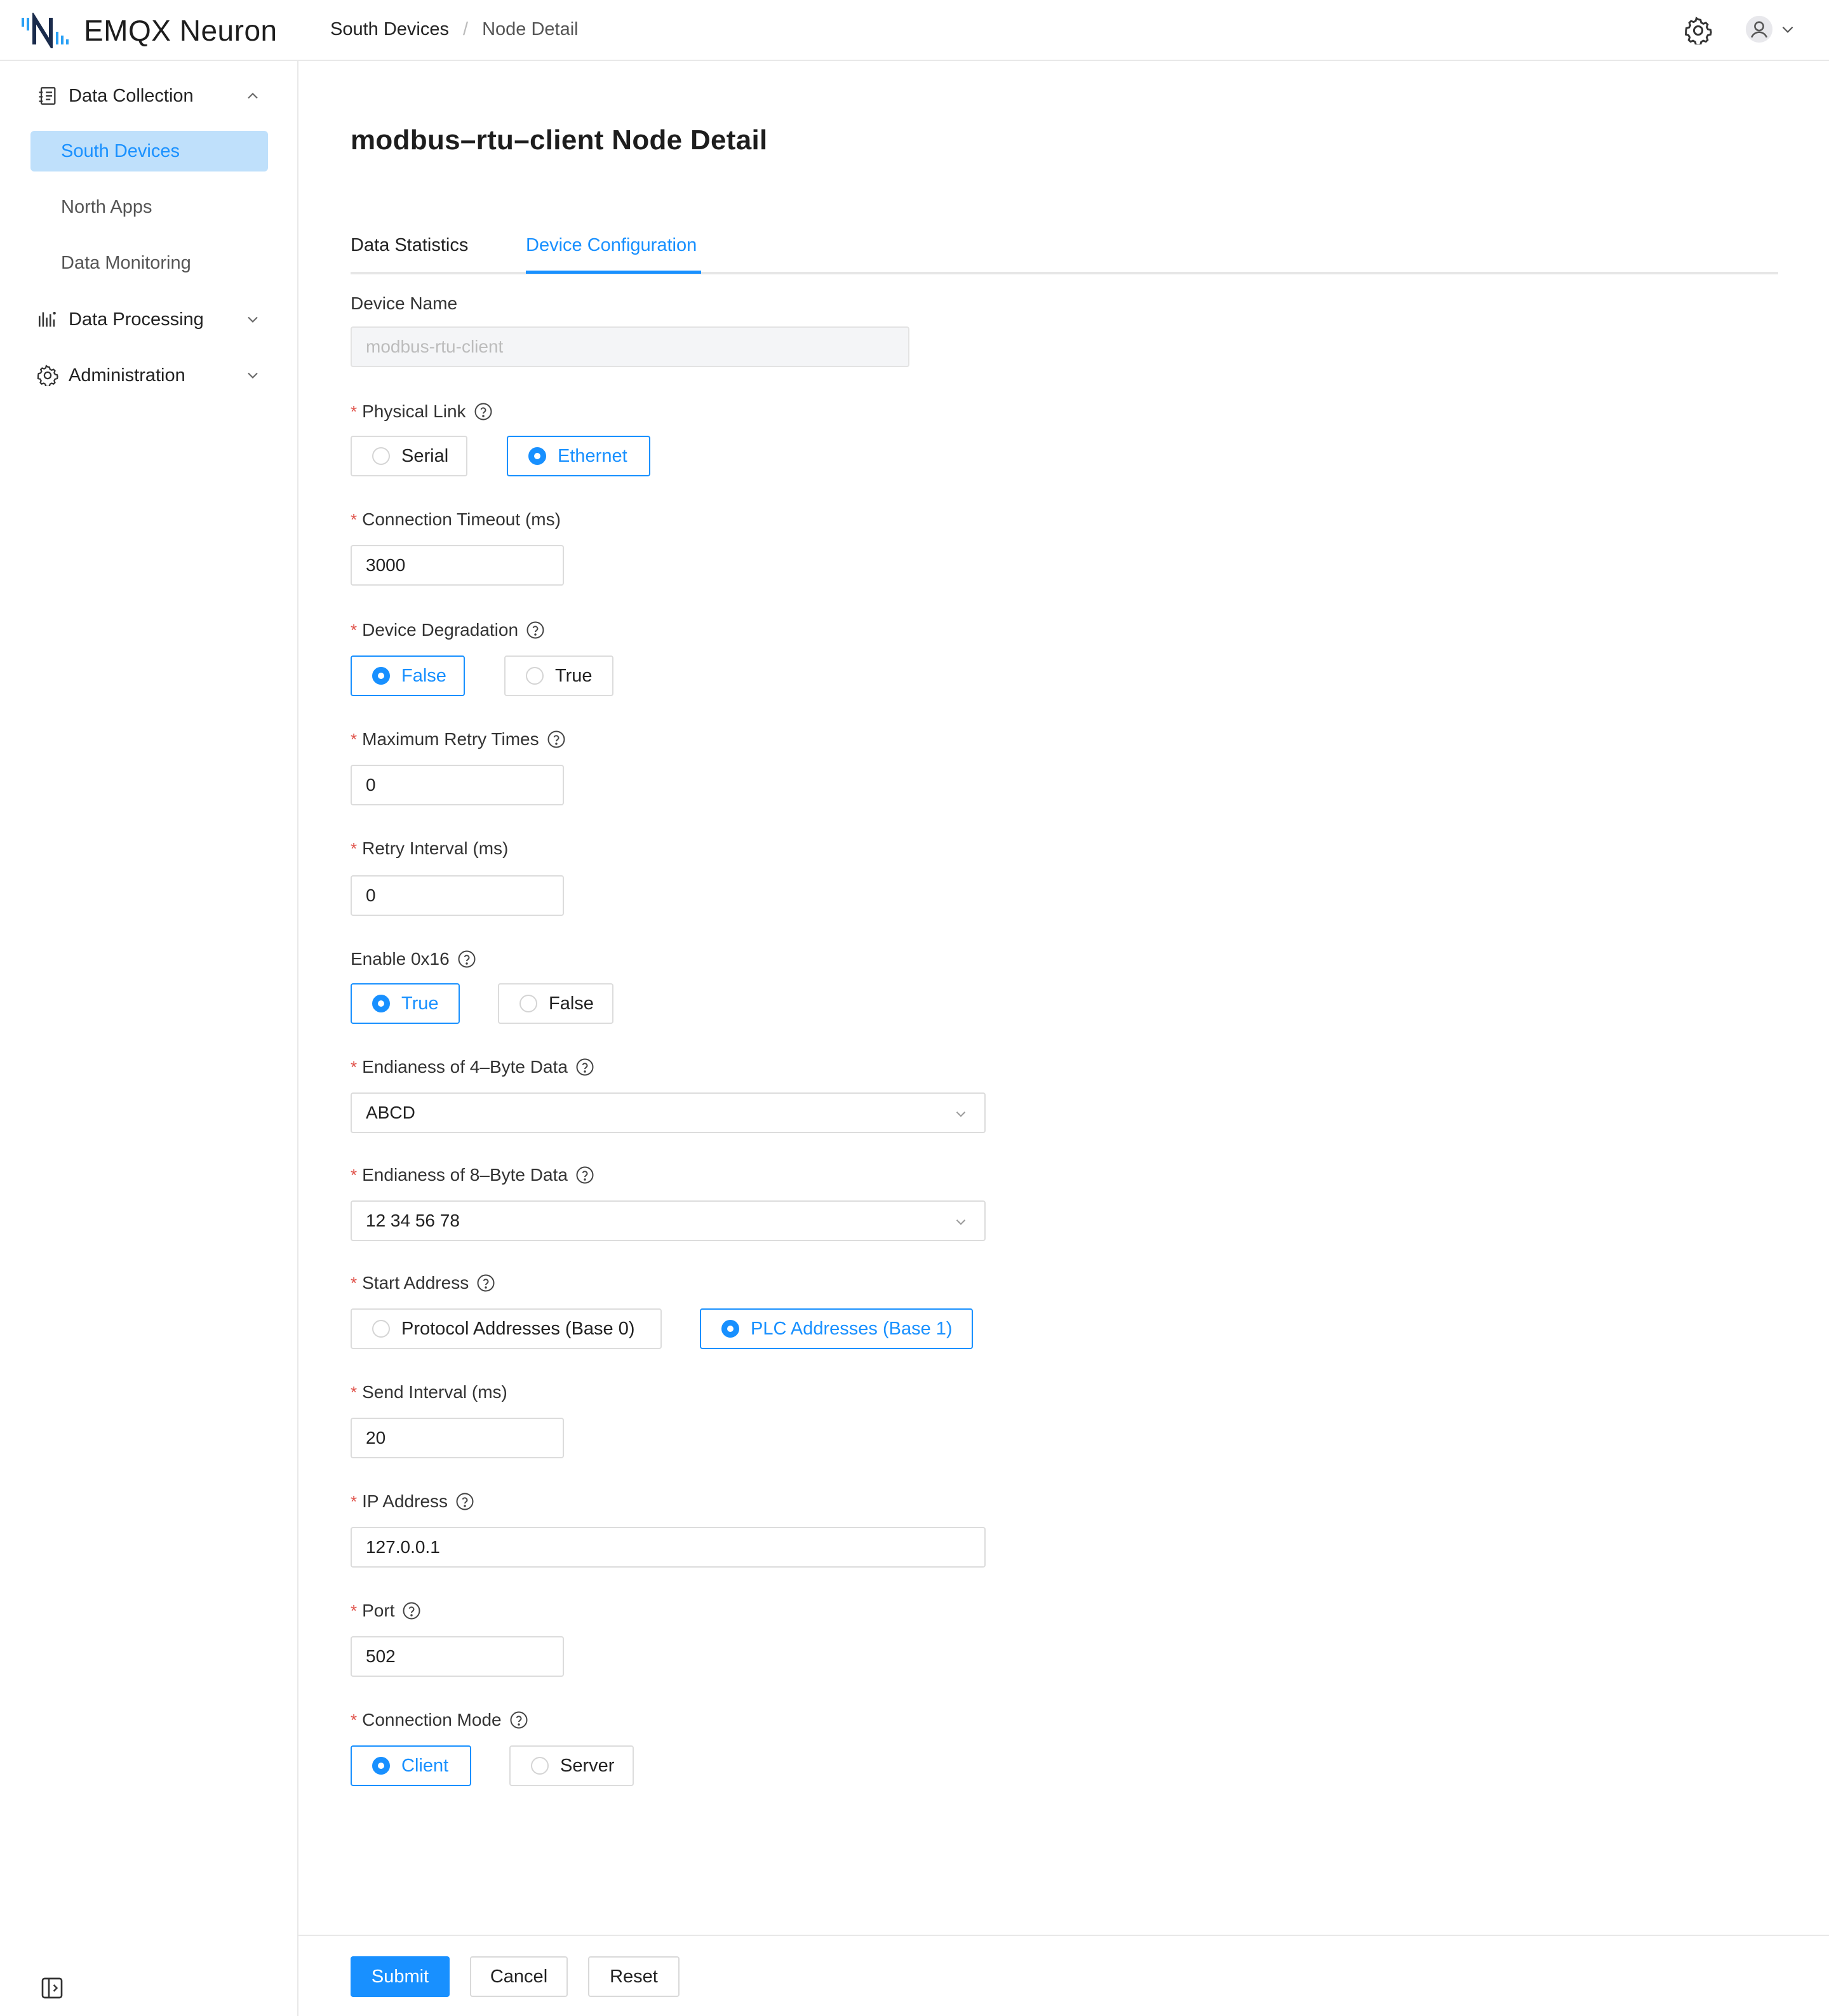 The height and width of the screenshot is (2016, 1829). I want to click on device-degradation-false-radio: False, so click(408, 675).